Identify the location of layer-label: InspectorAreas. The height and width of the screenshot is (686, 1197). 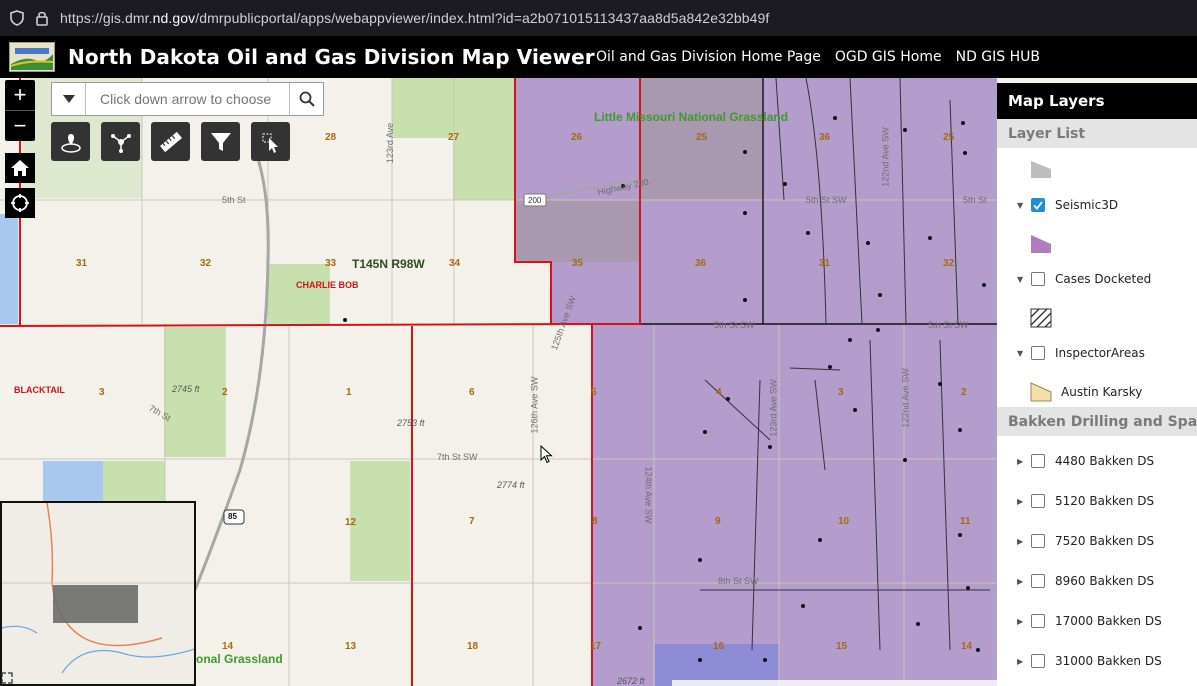
(1100, 353).